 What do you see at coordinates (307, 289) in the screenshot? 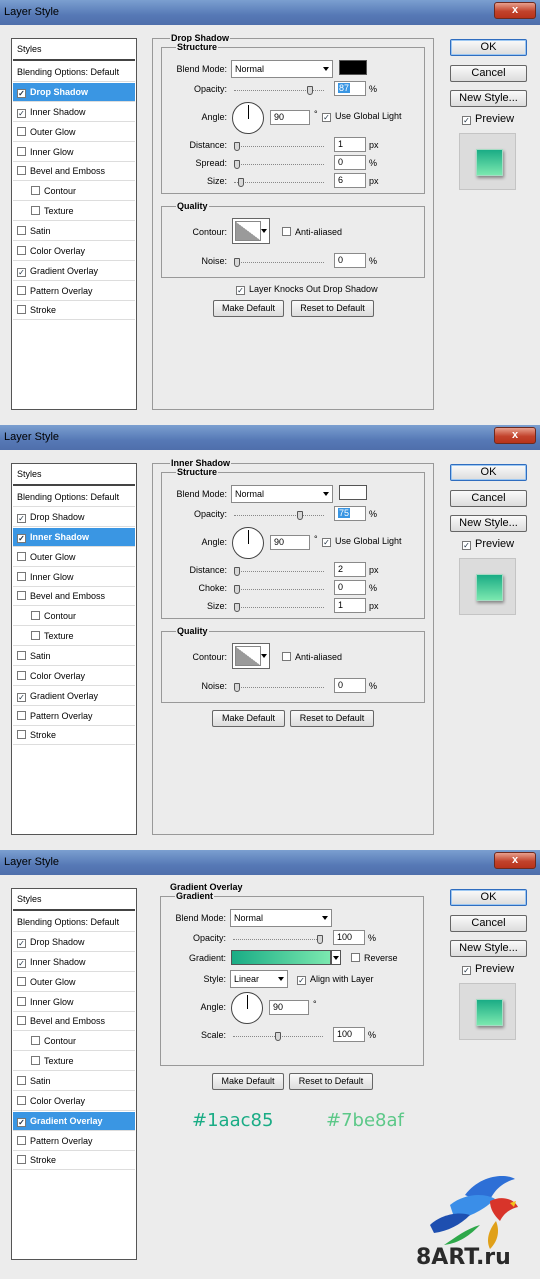
I see `knocks-out-checkbox: ✓ Layer Knocks Out Drop Shadow` at bounding box center [307, 289].